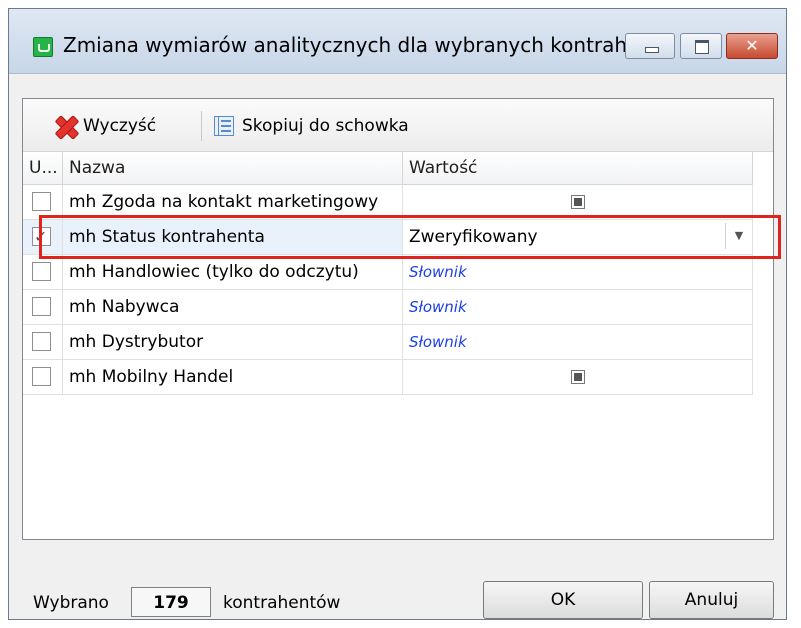 The width and height of the screenshot is (801, 628). I want to click on clear-button: Wyczyść, so click(104, 126).